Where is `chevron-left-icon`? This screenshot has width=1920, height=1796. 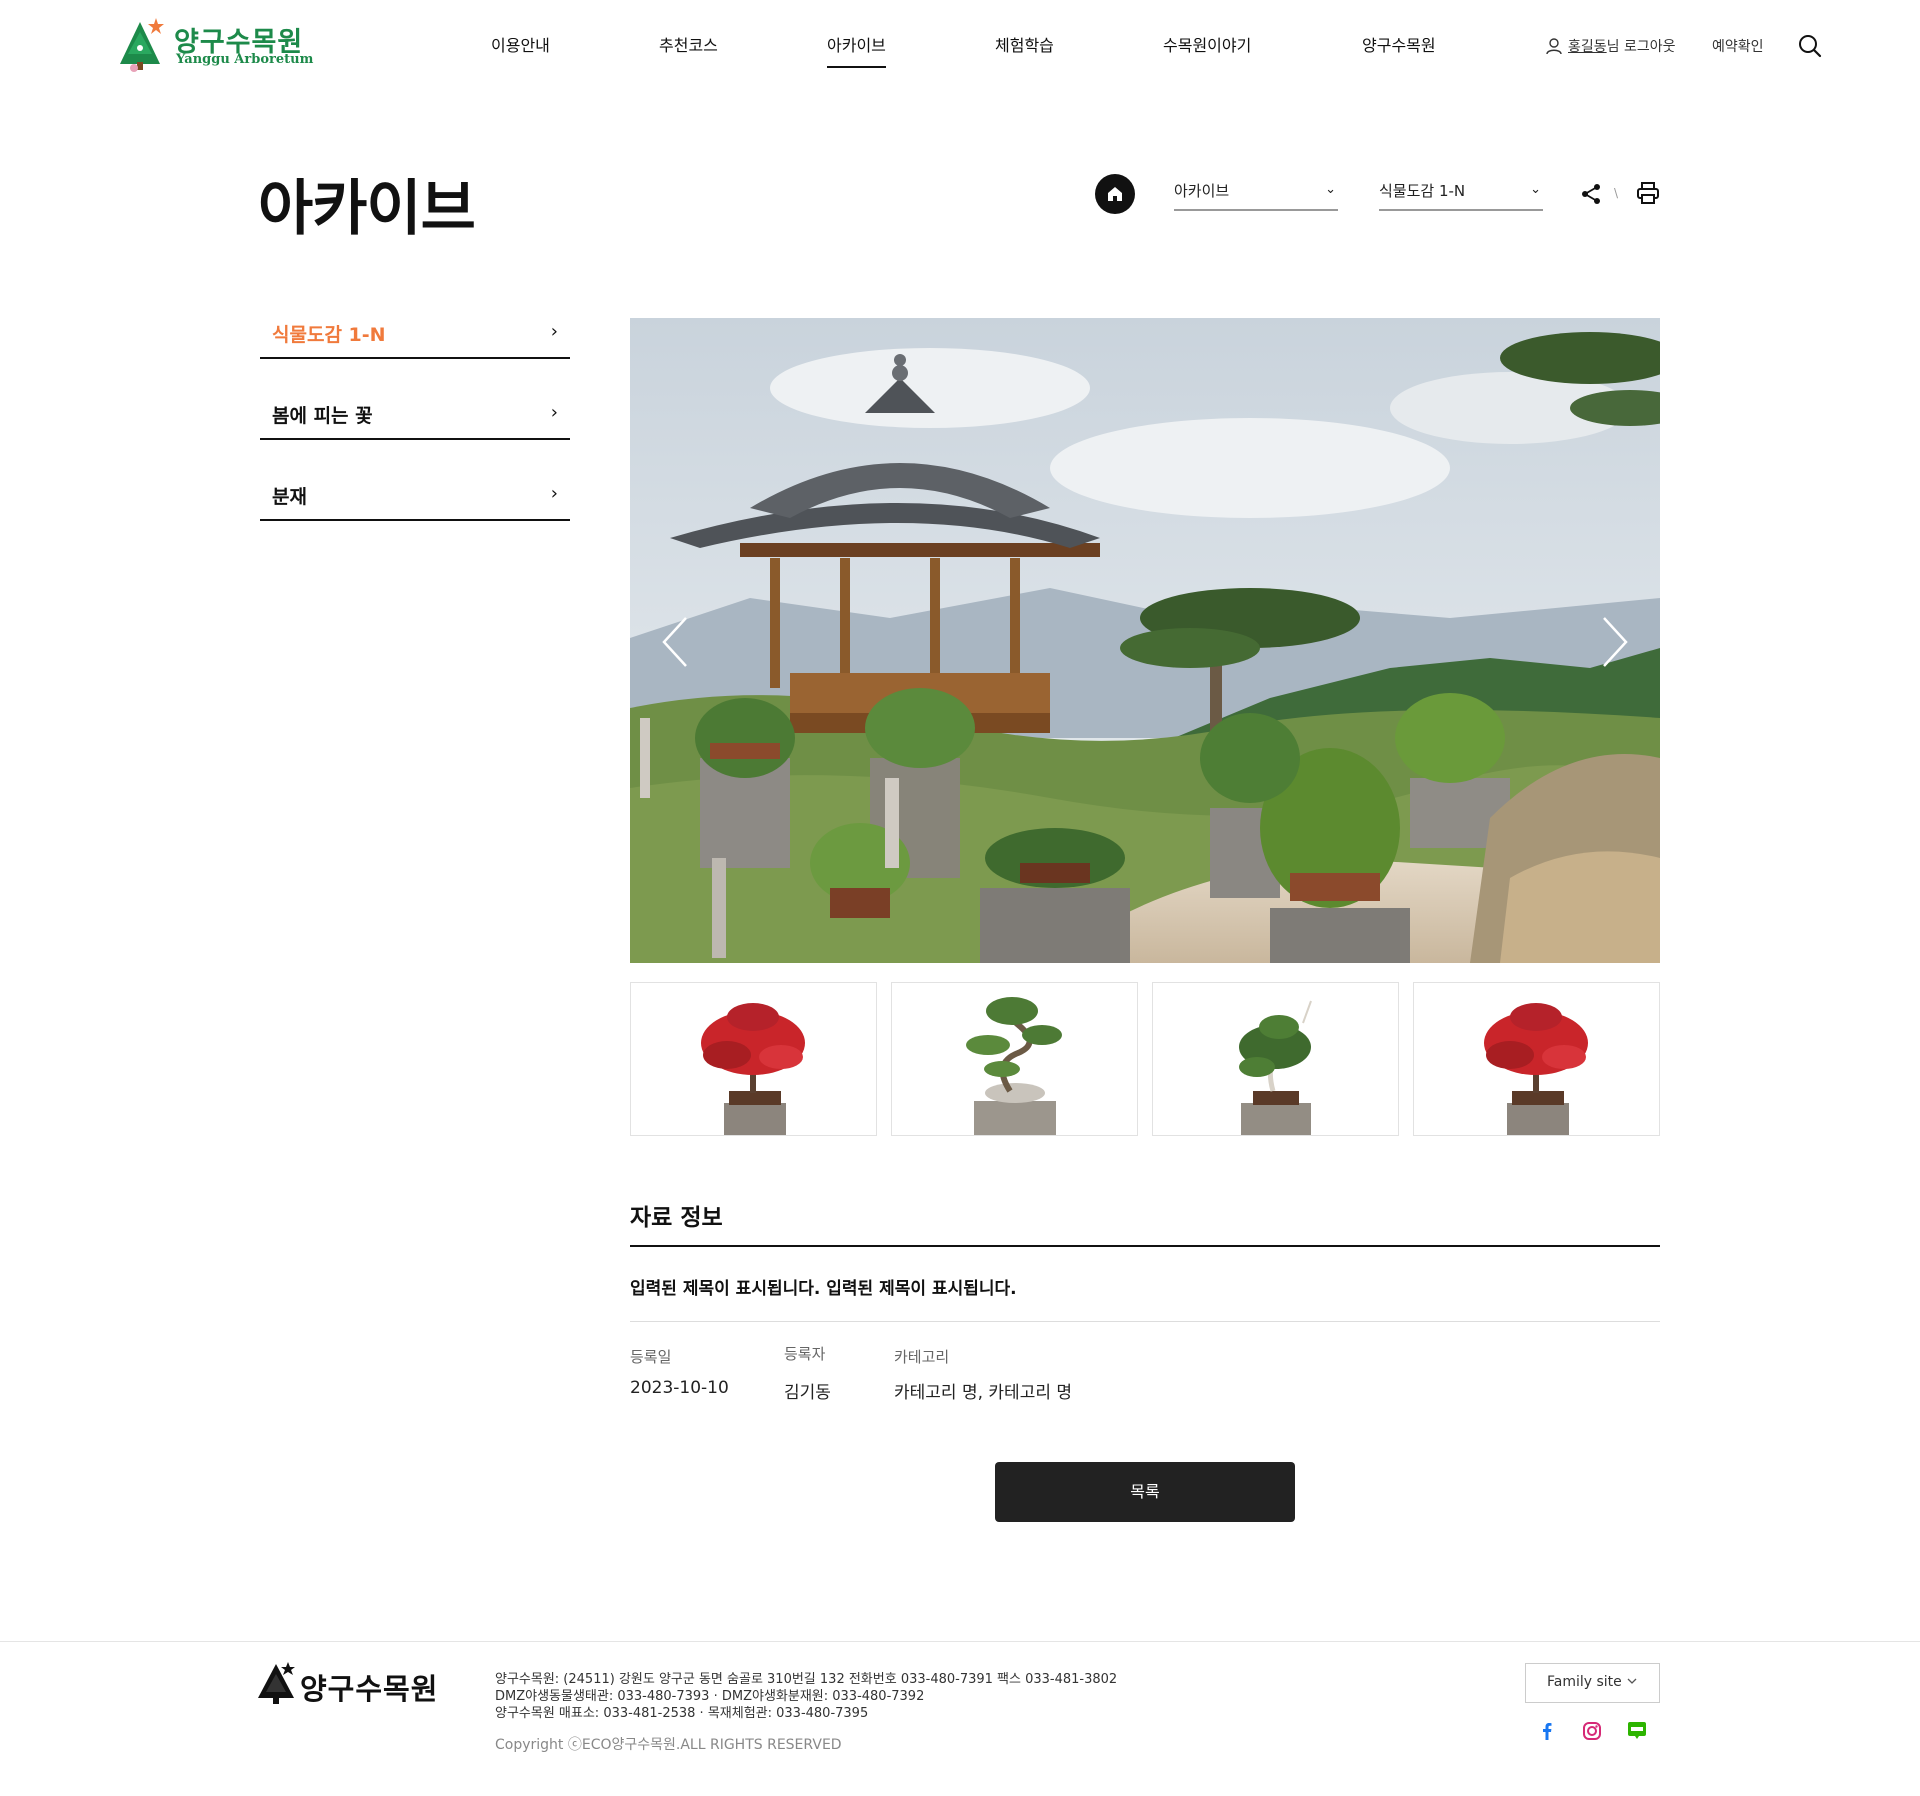
chevron-left-icon is located at coordinates (674, 642).